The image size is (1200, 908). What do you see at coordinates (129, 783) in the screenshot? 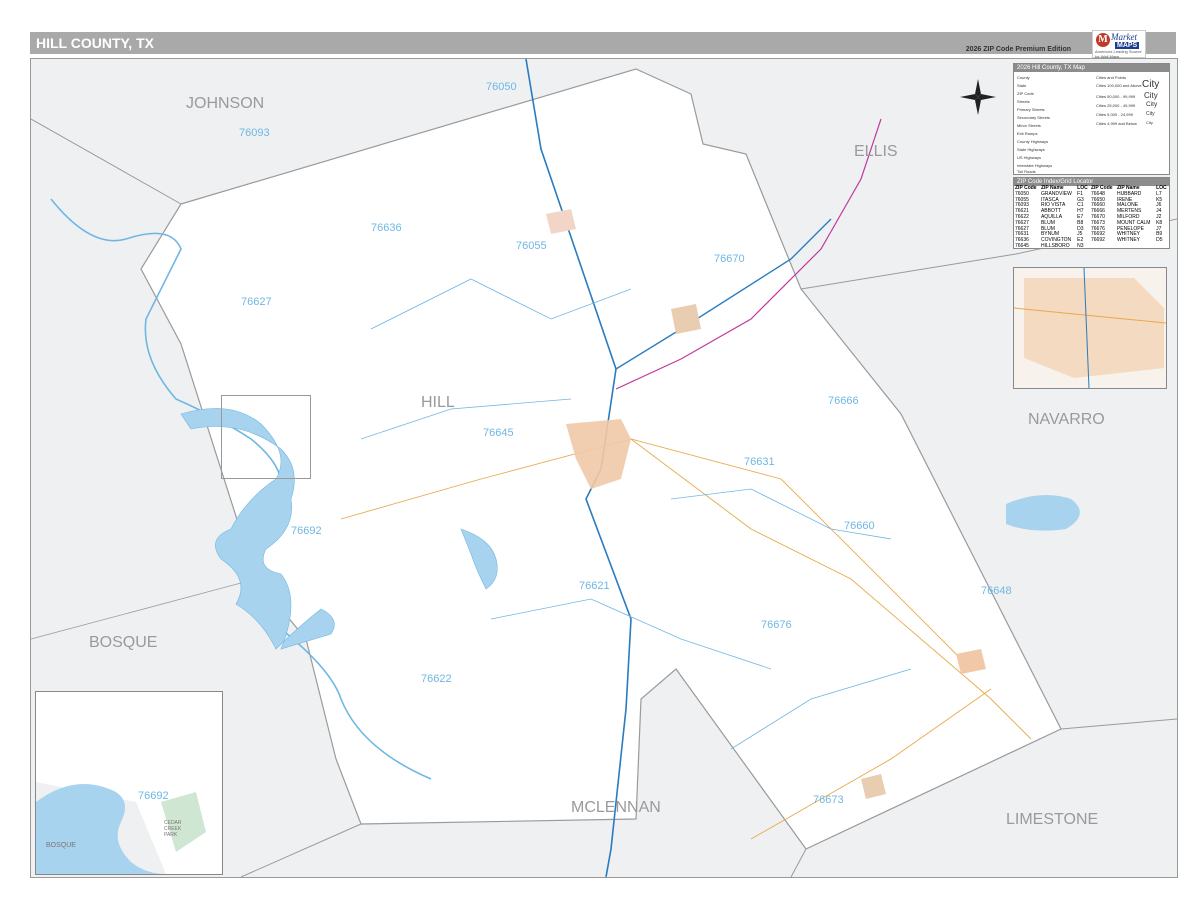
I see `lake-whitney-inset: 76692 CEDAR CREEK PARK BOSQUE` at bounding box center [129, 783].